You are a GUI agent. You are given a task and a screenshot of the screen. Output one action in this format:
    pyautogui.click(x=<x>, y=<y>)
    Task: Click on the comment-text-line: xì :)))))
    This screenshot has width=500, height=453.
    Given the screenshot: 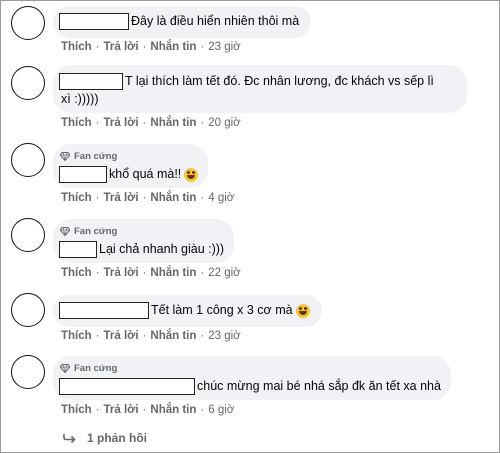 What is the action you would take?
    pyautogui.click(x=80, y=99)
    